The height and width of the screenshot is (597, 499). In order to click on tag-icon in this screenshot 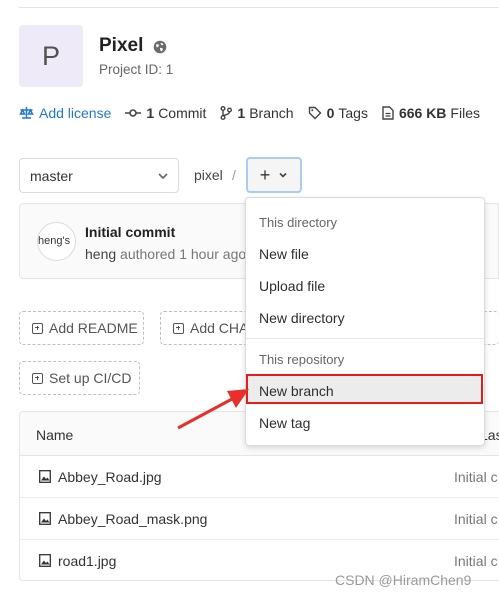, I will do `click(315, 113)`.